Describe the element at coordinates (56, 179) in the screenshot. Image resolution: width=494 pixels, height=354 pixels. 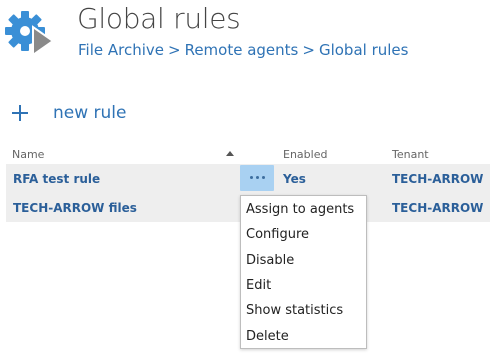
I see `rule-name: RFA test rule` at that location.